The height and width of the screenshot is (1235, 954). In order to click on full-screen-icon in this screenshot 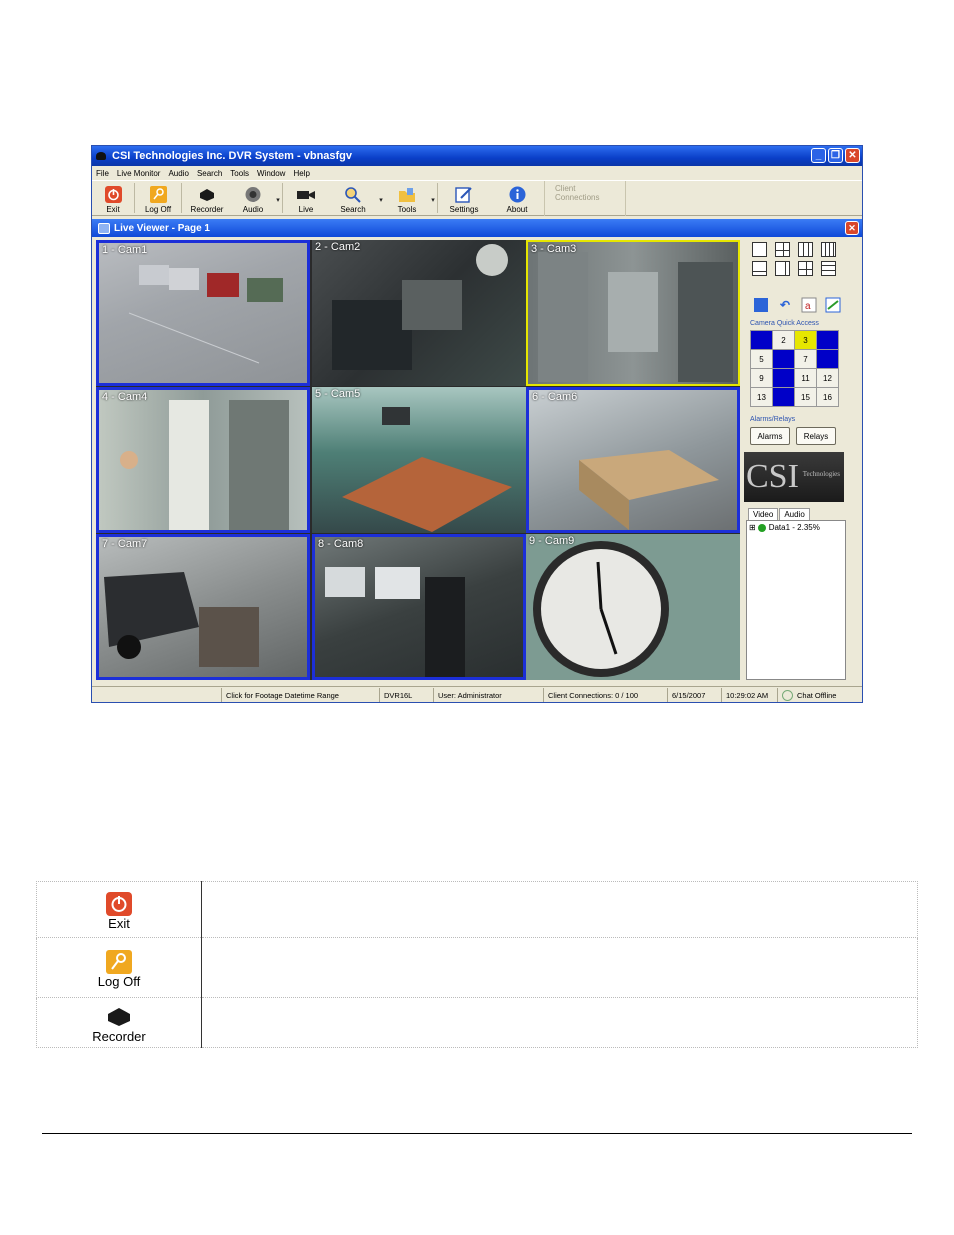, I will do `click(761, 304)`.